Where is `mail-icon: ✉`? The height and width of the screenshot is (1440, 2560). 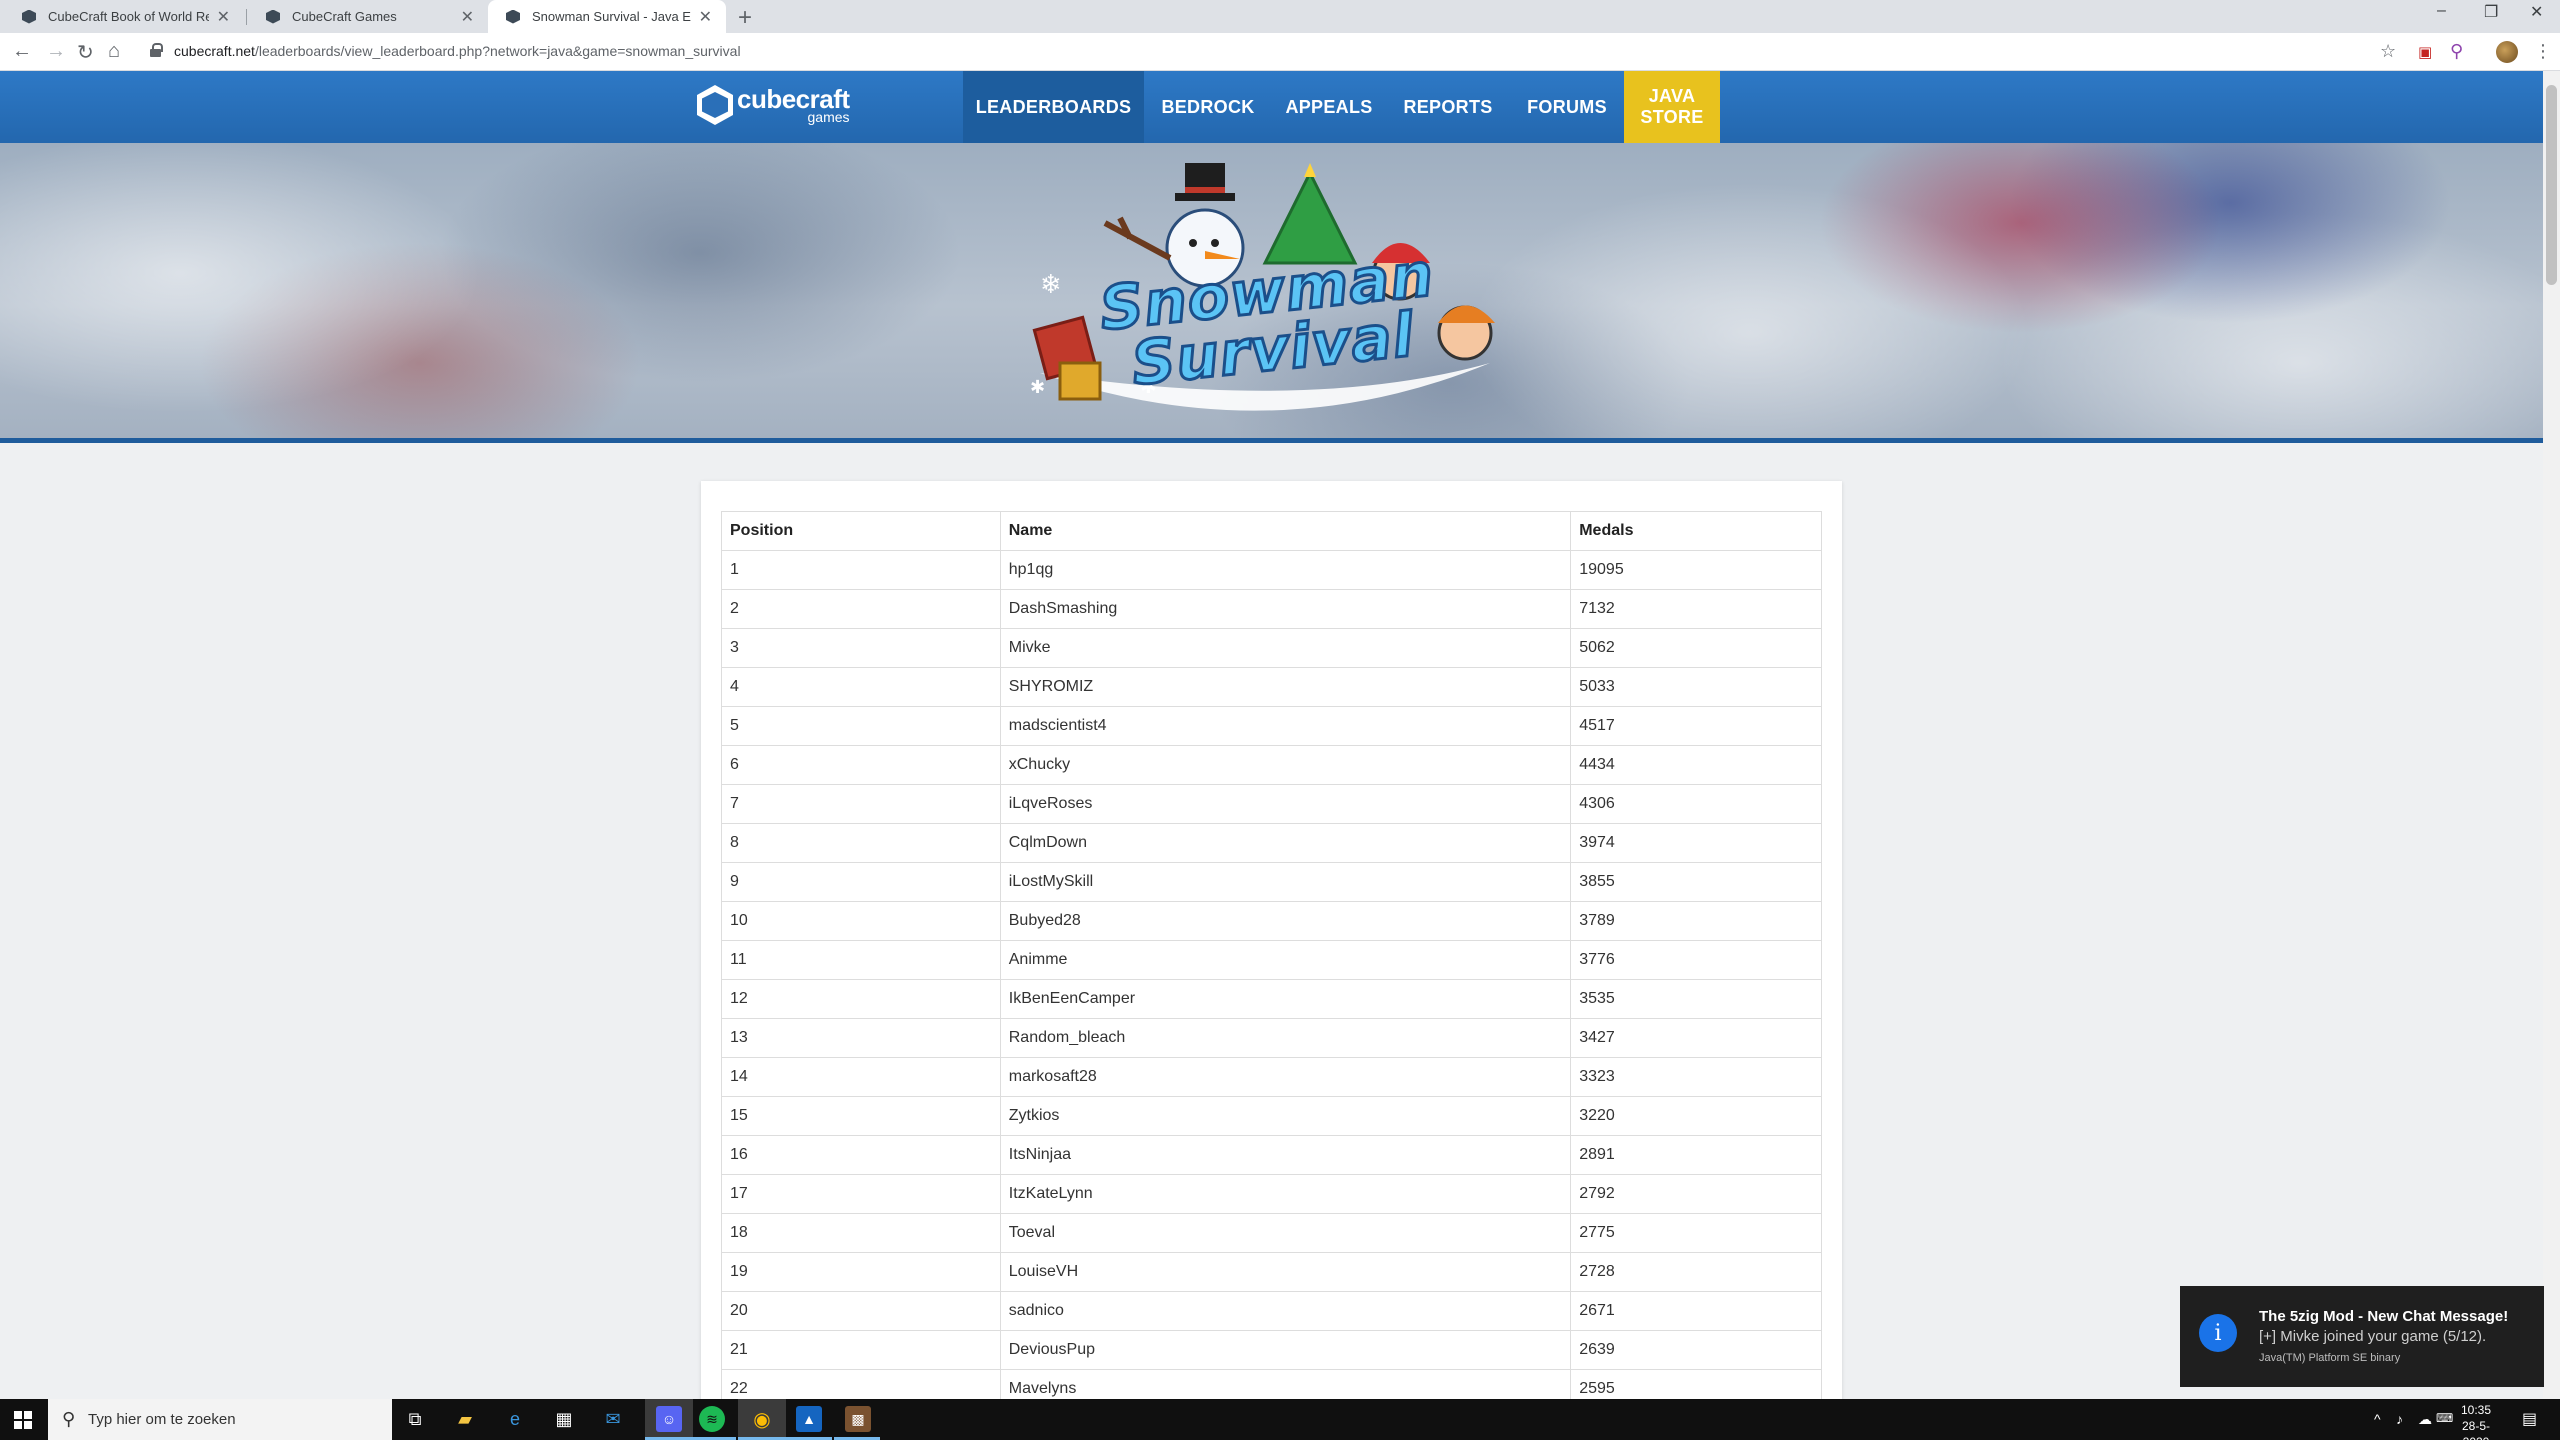 mail-icon: ✉ is located at coordinates (613, 1419).